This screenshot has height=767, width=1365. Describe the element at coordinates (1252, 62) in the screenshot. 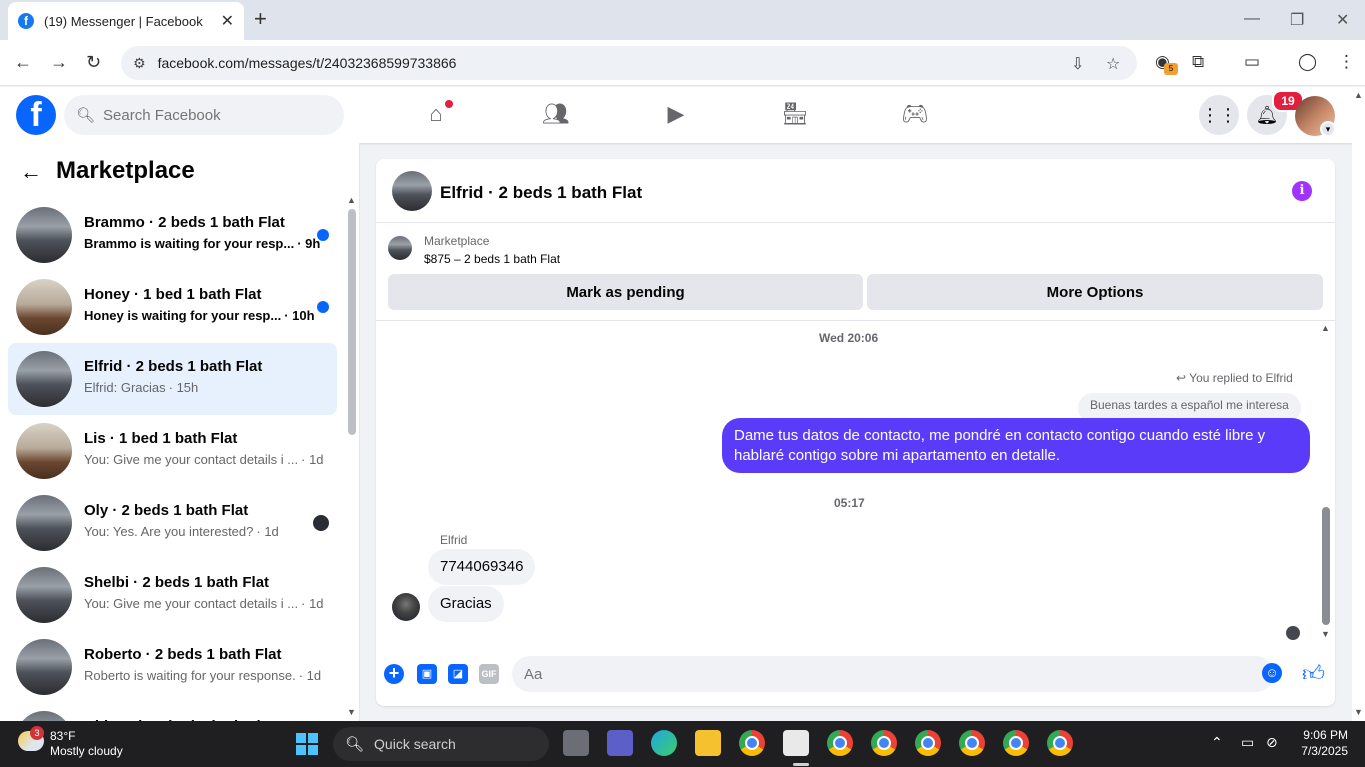

I see `tab-search-icon: ▭` at that location.